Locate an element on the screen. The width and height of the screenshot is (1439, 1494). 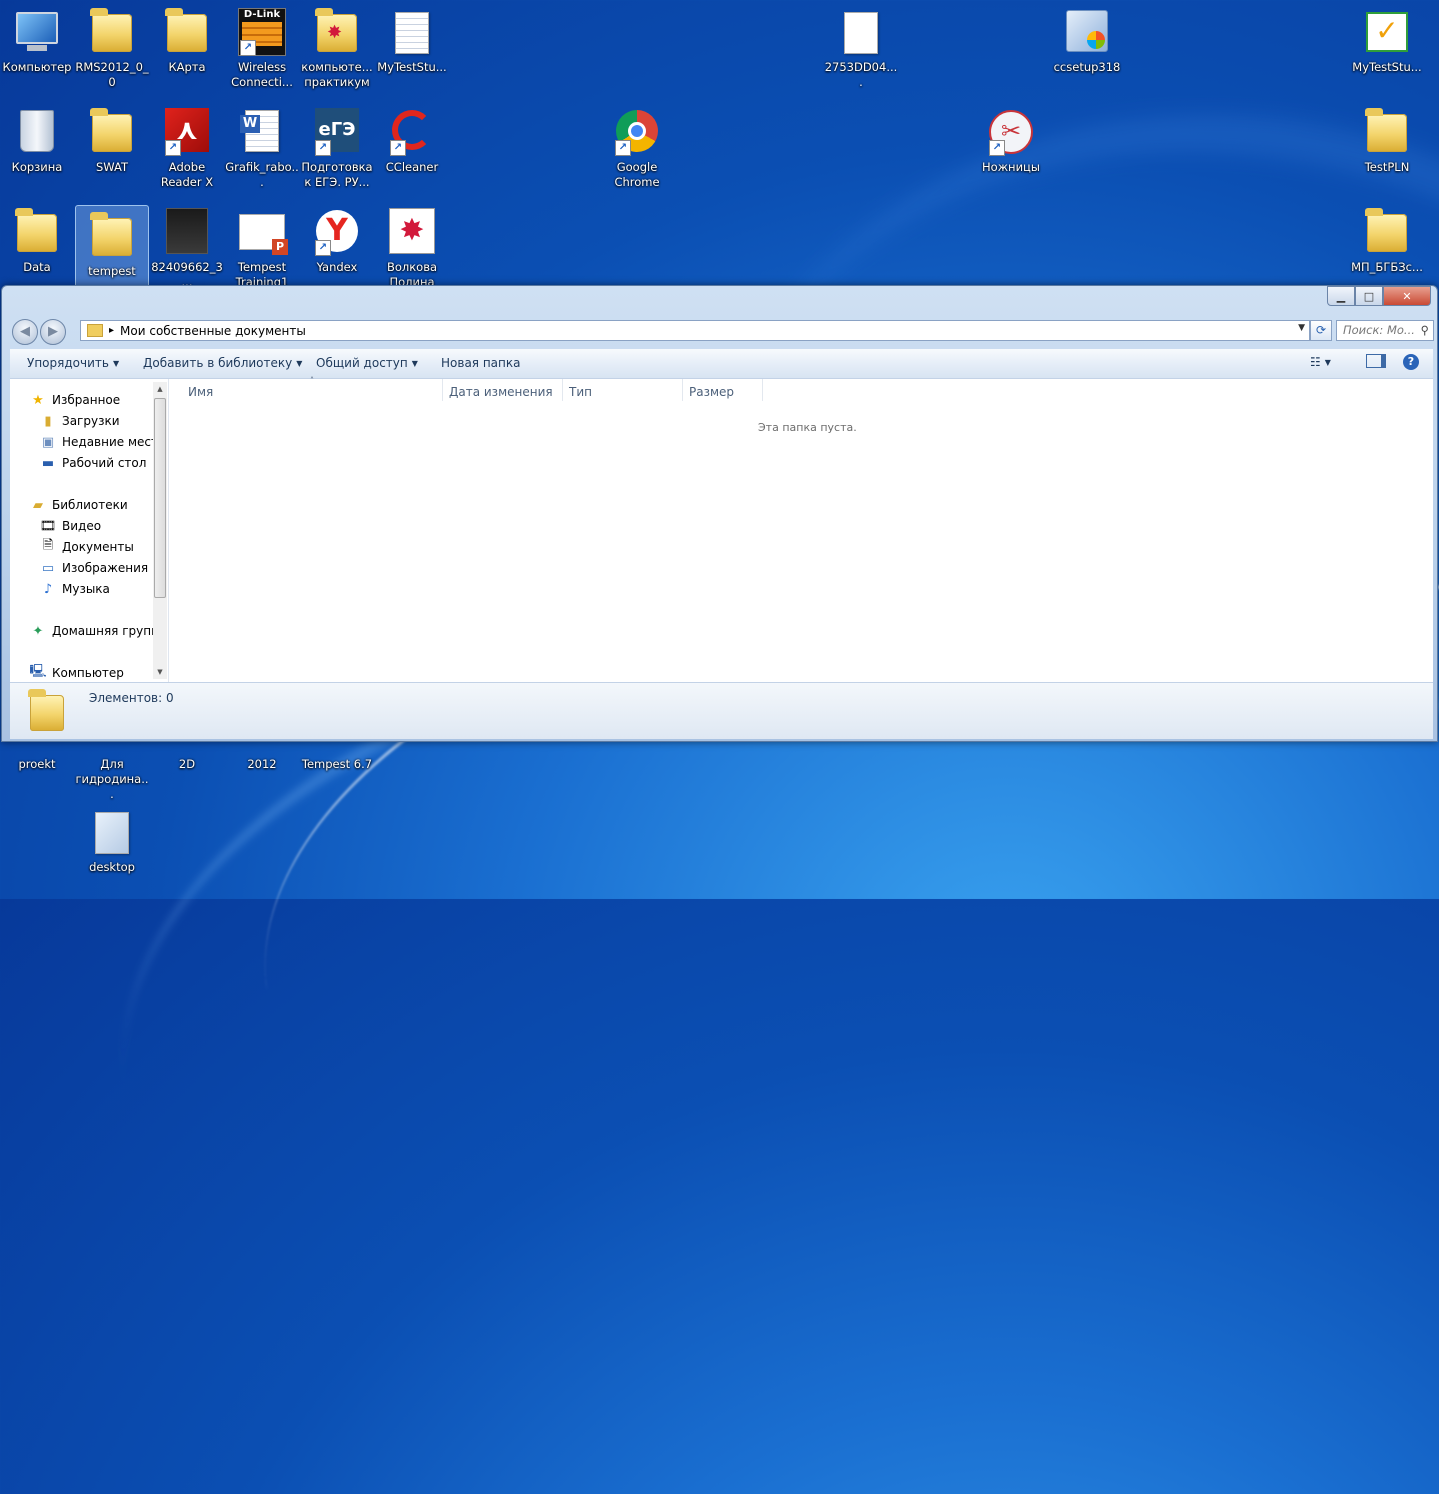
desktop-icon-data: Data is located at coordinates (37, 247).